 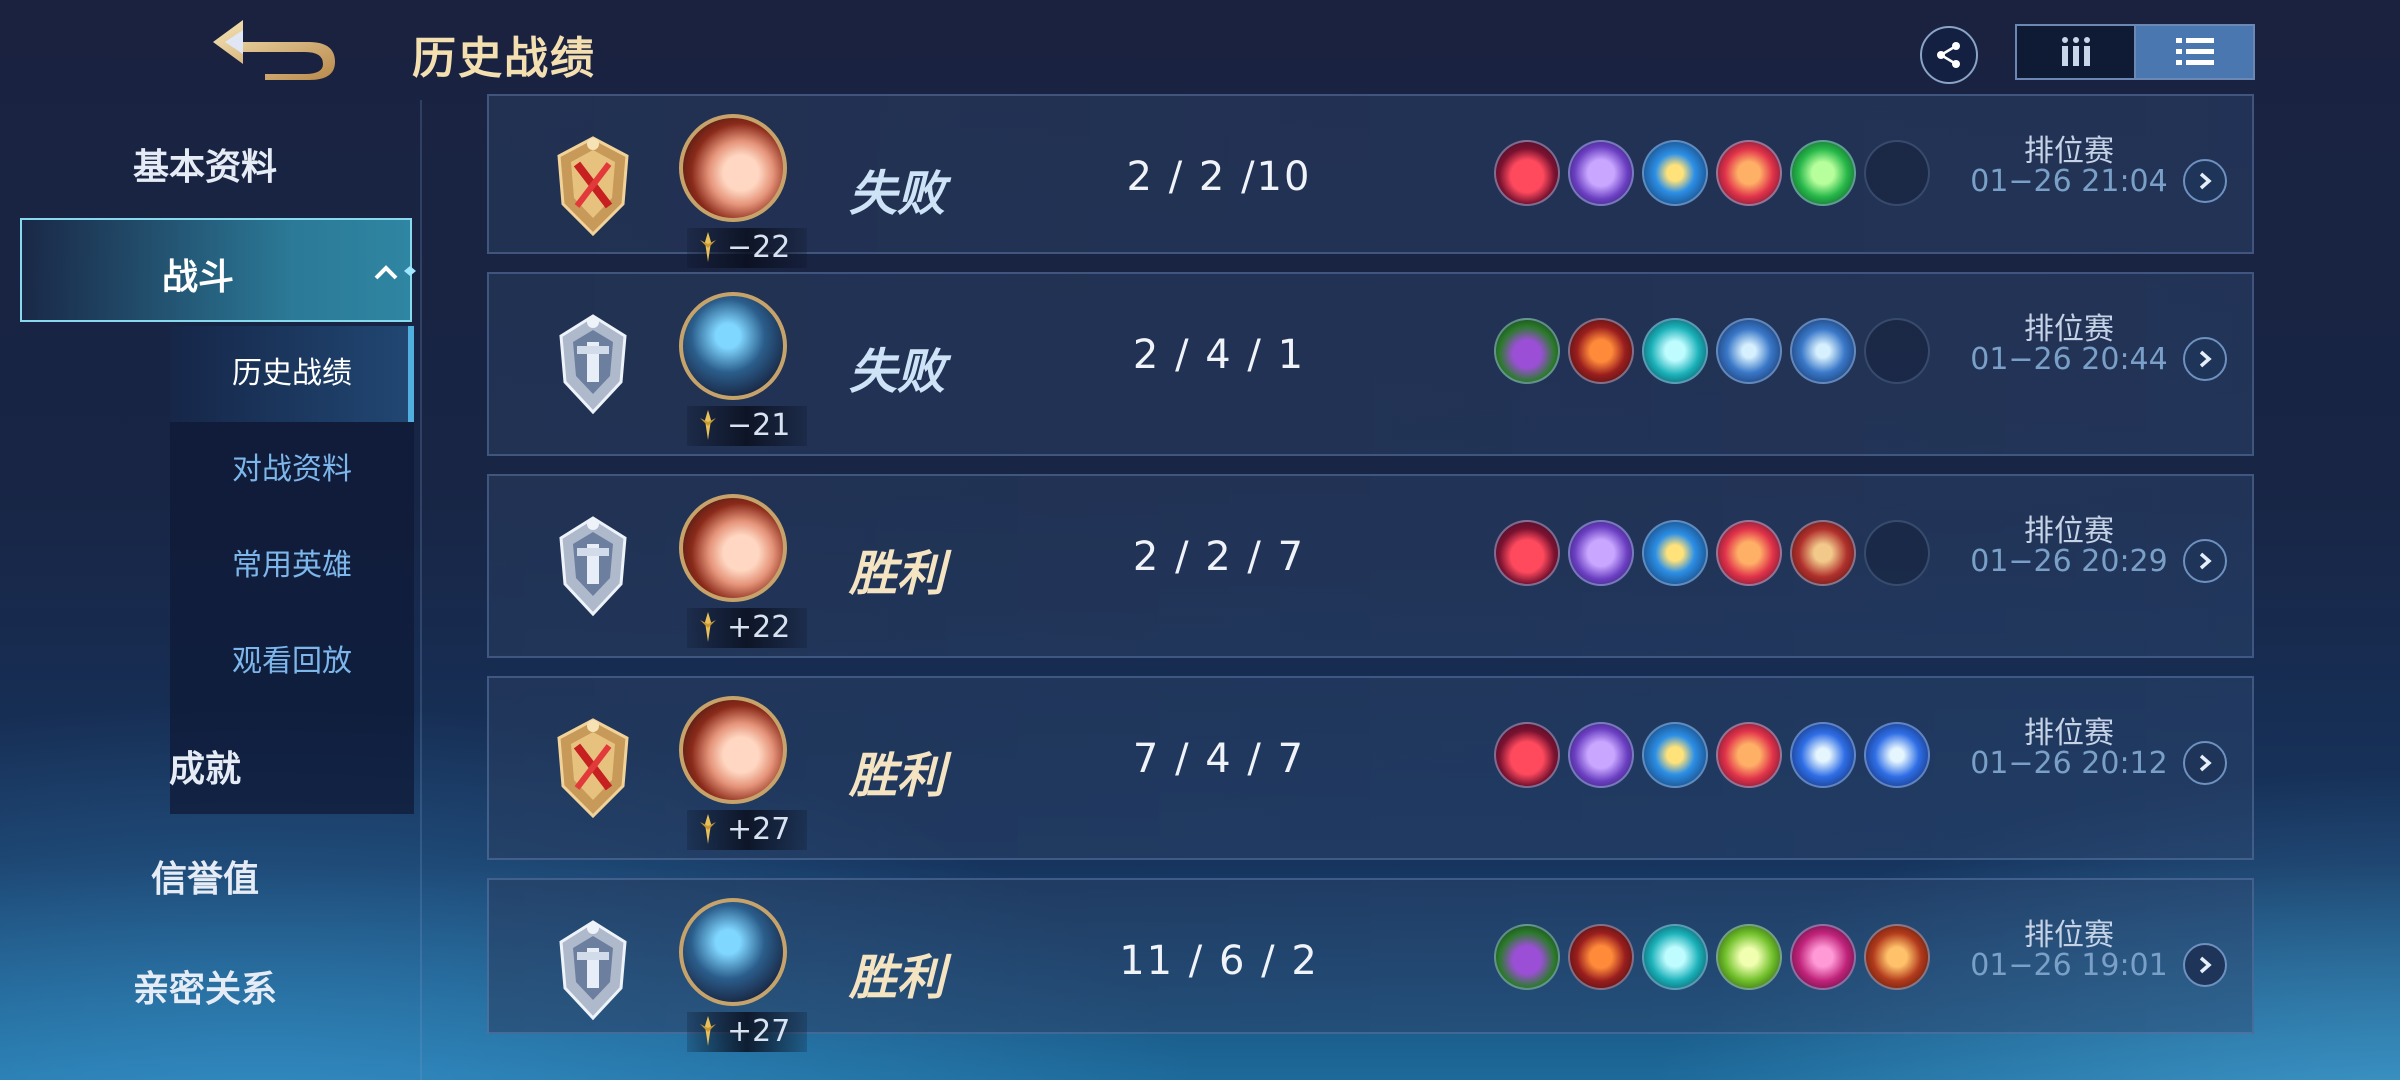 What do you see at coordinates (292, 662) in the screenshot?
I see `submenu-item-watch-replay: 观看回放` at bounding box center [292, 662].